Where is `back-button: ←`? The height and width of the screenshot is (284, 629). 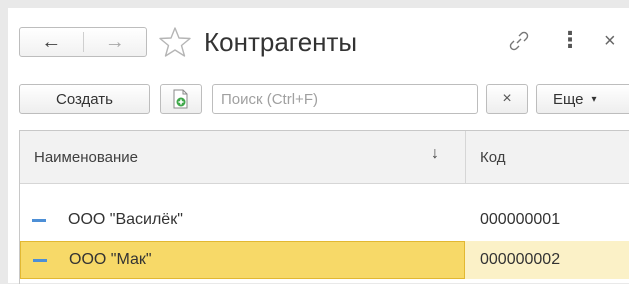
back-button: ← is located at coordinates (51, 42).